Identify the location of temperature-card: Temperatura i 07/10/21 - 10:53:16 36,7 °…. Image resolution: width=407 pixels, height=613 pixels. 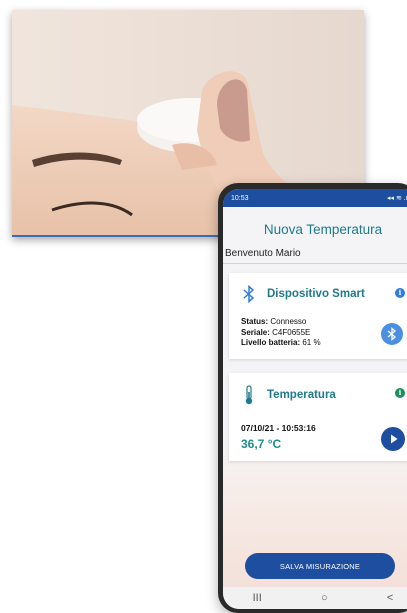
(318, 417).